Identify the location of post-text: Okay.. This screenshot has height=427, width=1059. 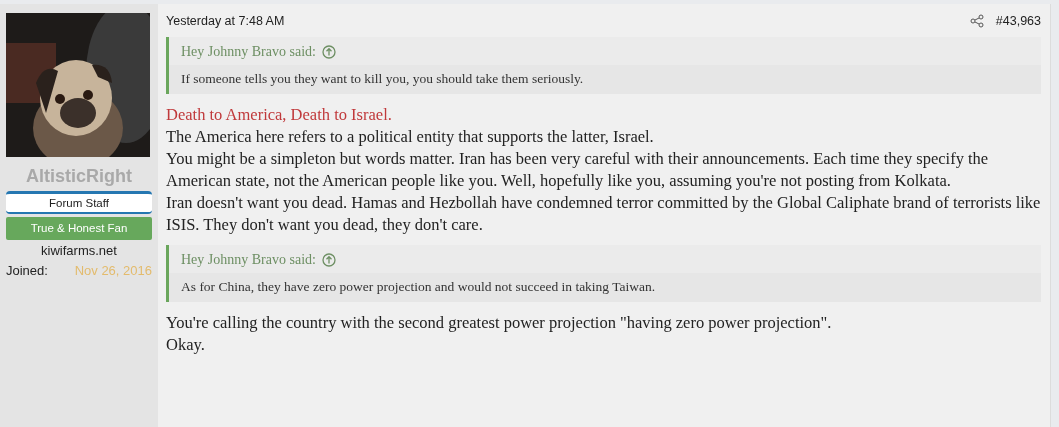
(186, 345).